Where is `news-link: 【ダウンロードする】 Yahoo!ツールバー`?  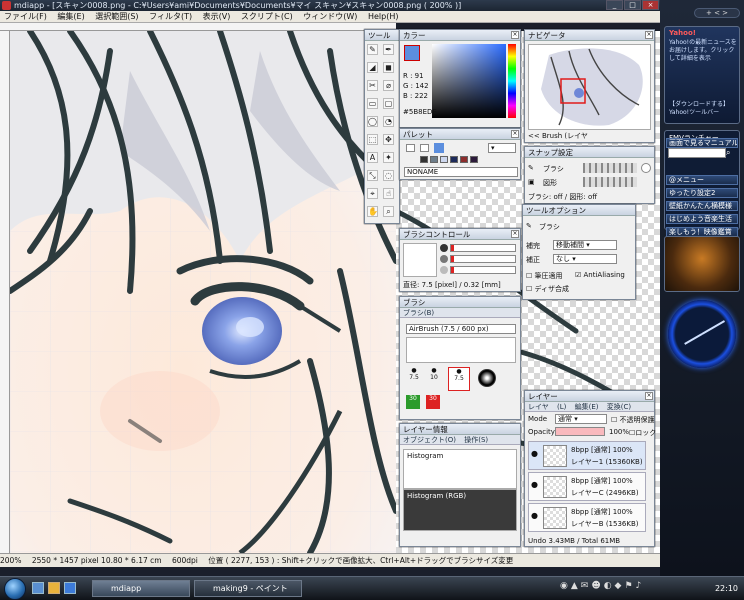
news-link: 【ダウンロードする】 Yahoo!ツールバー is located at coordinates (703, 109).